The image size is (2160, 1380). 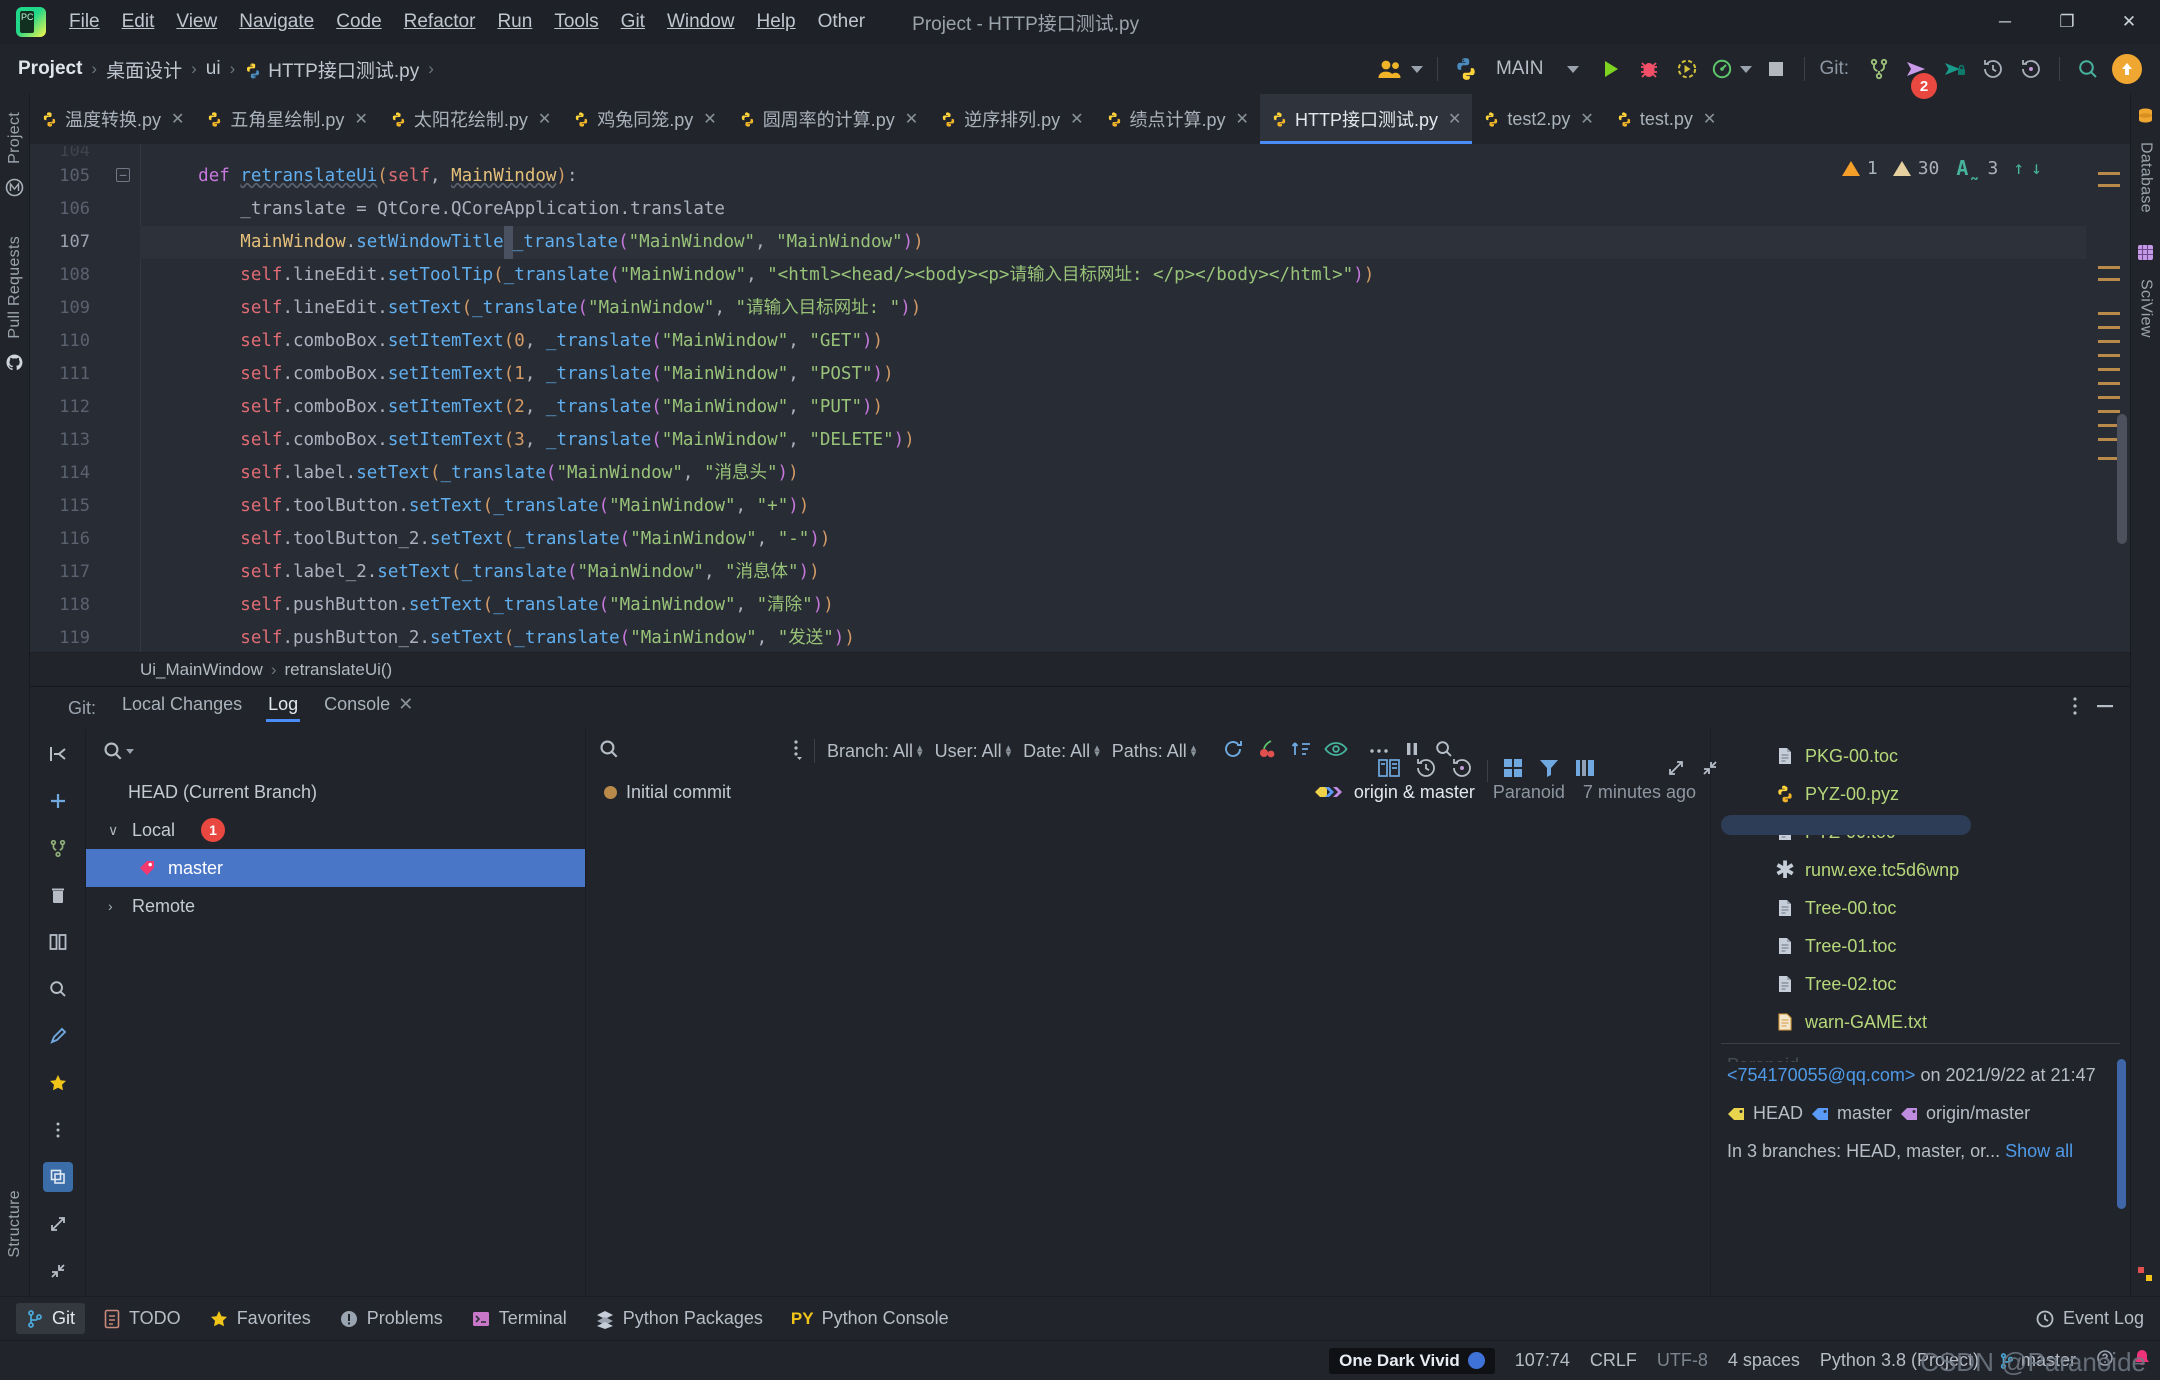 What do you see at coordinates (1573, 69) in the screenshot?
I see `run-config-dropdown` at bounding box center [1573, 69].